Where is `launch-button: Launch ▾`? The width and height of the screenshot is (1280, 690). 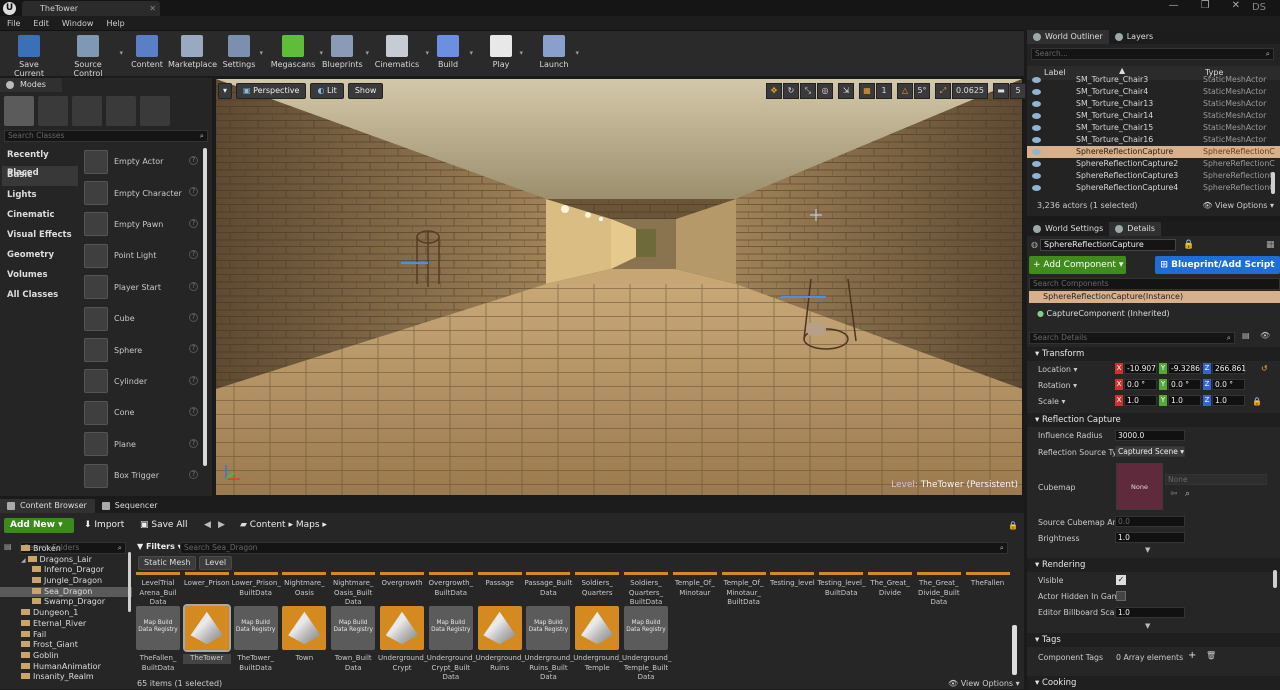 launch-button: Launch ▾ is located at coordinates (557, 52).